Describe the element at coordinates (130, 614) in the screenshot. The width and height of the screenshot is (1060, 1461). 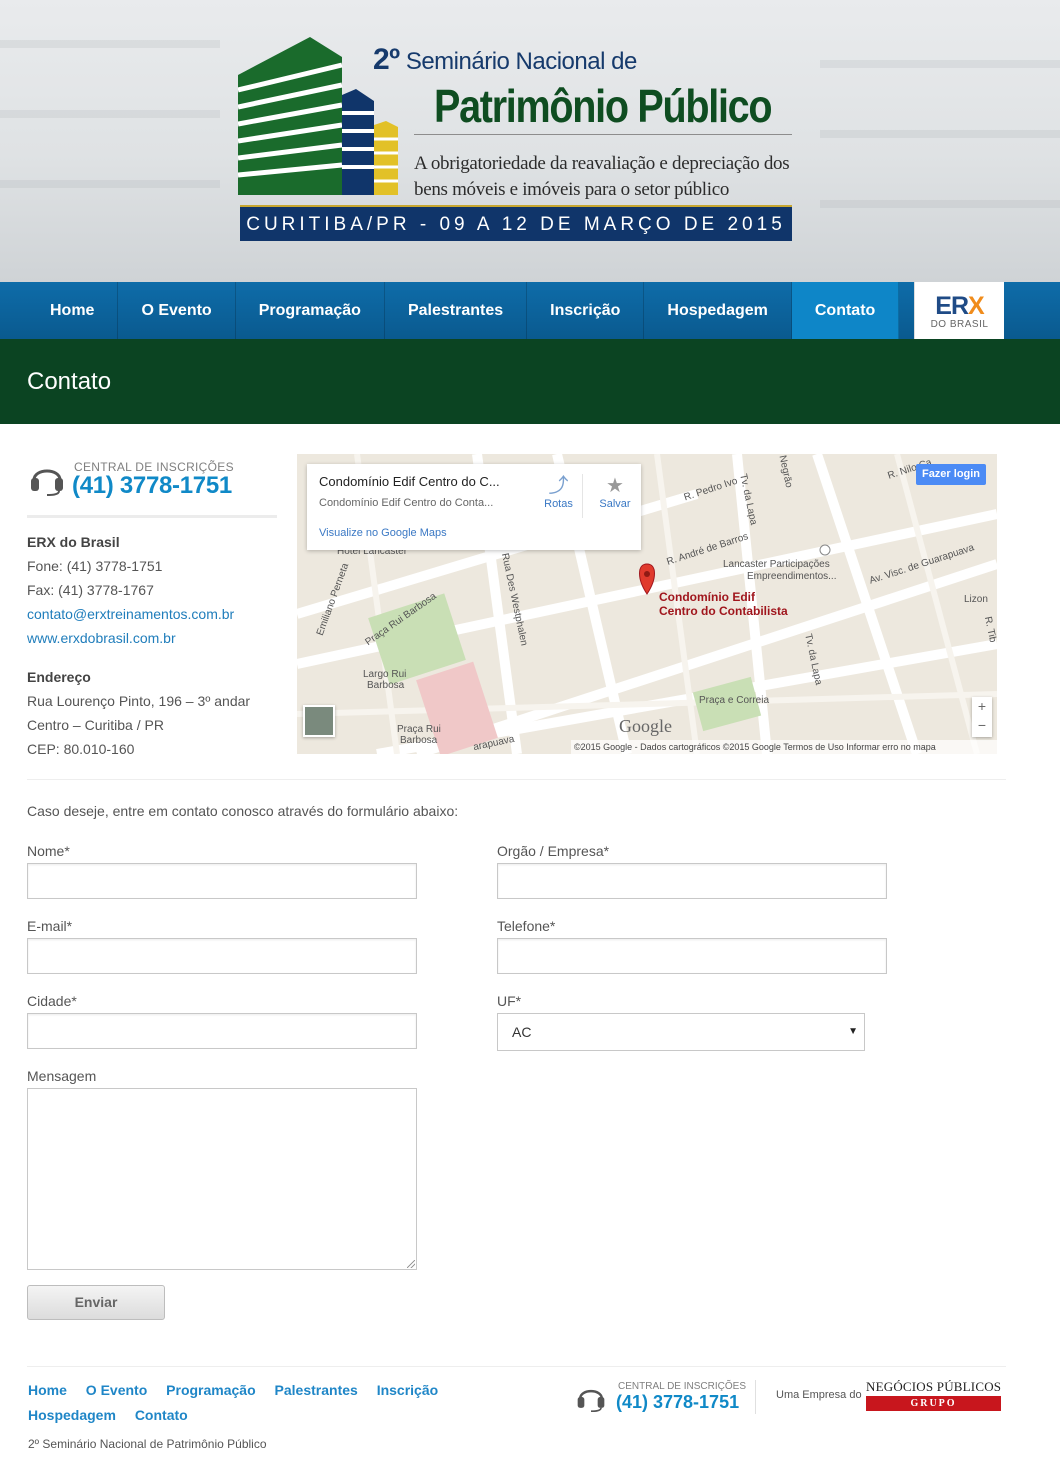
I see `contact-email-link: contato@erxtreinamentos.com.br` at that location.